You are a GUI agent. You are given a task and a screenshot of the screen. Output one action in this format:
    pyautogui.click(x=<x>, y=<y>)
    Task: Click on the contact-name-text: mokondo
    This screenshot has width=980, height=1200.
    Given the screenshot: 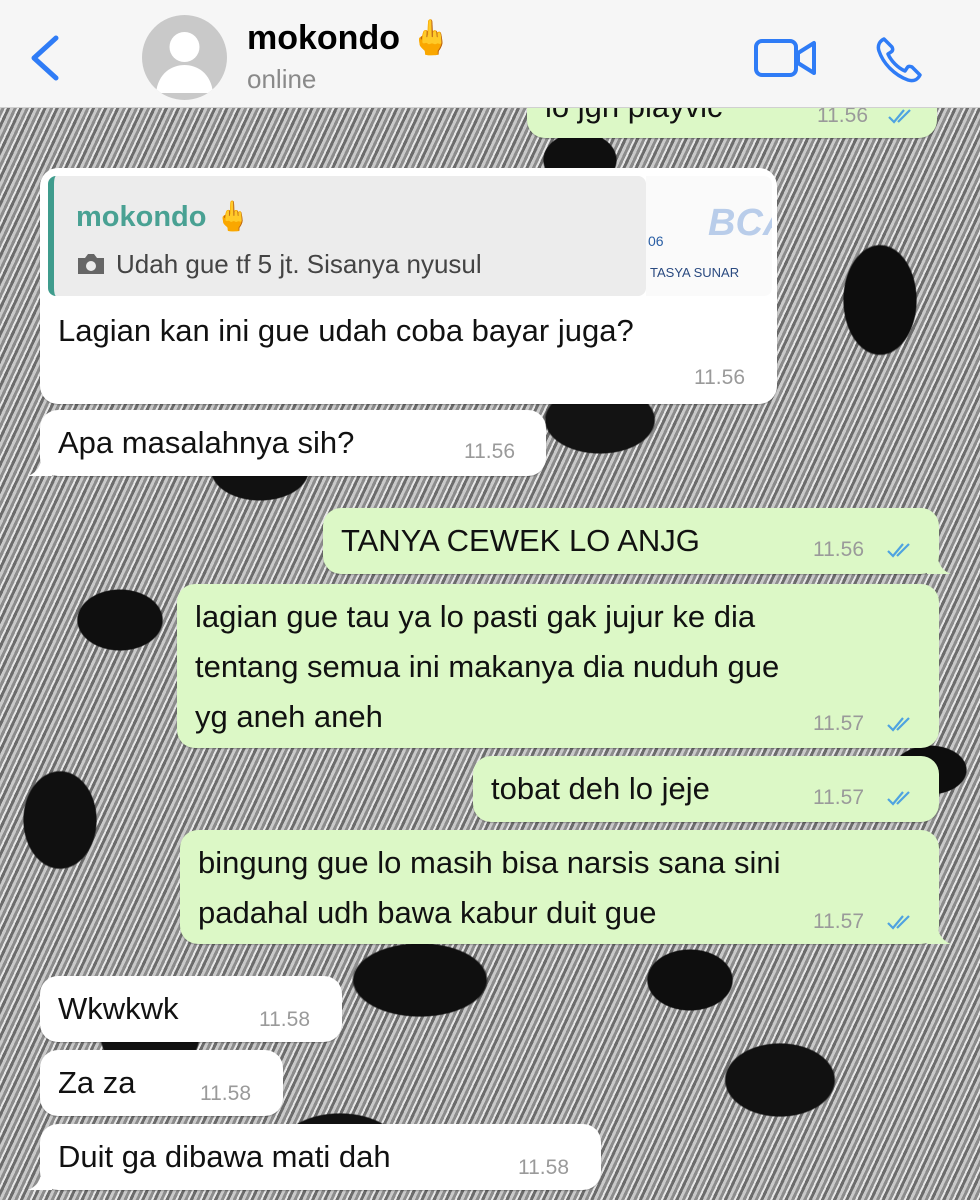 What is the action you would take?
    pyautogui.click(x=323, y=38)
    